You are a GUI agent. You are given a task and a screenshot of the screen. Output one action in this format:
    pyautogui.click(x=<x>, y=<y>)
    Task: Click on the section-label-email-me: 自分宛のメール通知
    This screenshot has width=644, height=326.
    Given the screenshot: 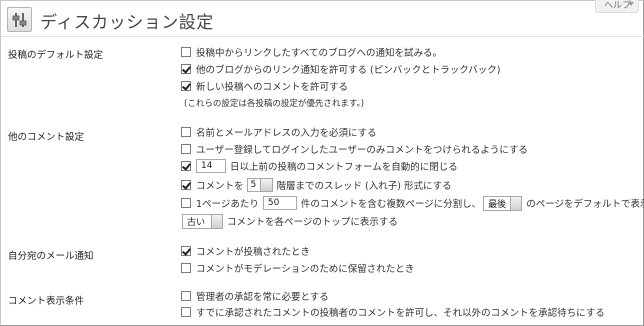 What is the action you would take?
    pyautogui.click(x=51, y=256)
    